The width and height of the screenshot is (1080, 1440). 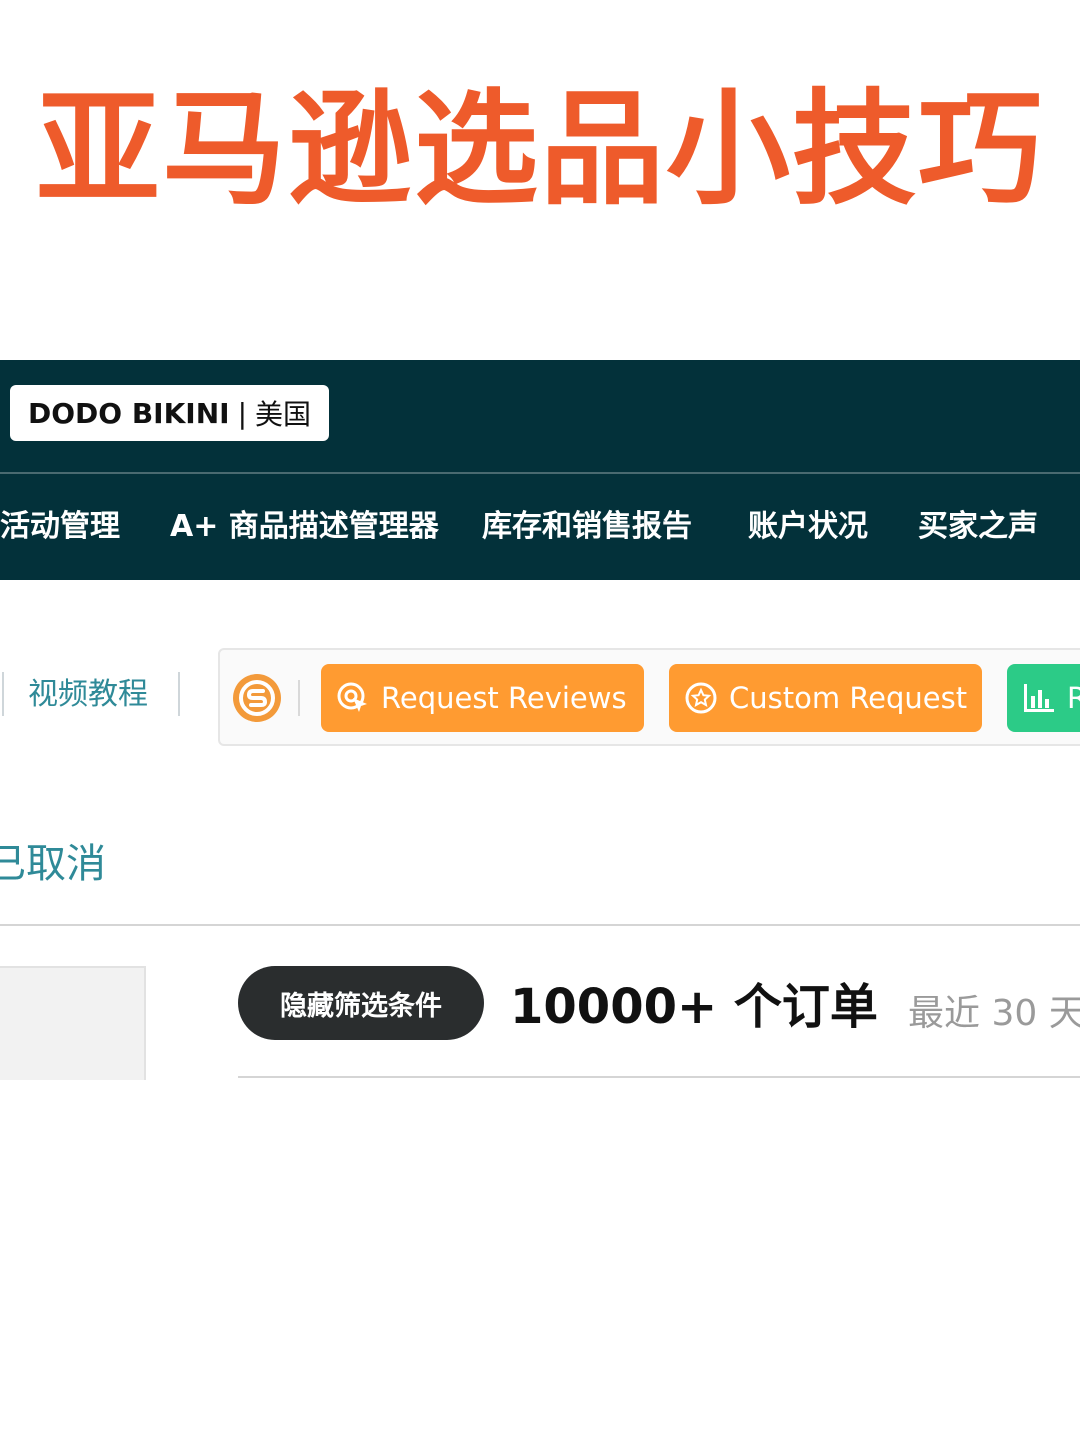 I want to click on hide-filters-button: 隐藏筛选条件, so click(x=361, y=1003).